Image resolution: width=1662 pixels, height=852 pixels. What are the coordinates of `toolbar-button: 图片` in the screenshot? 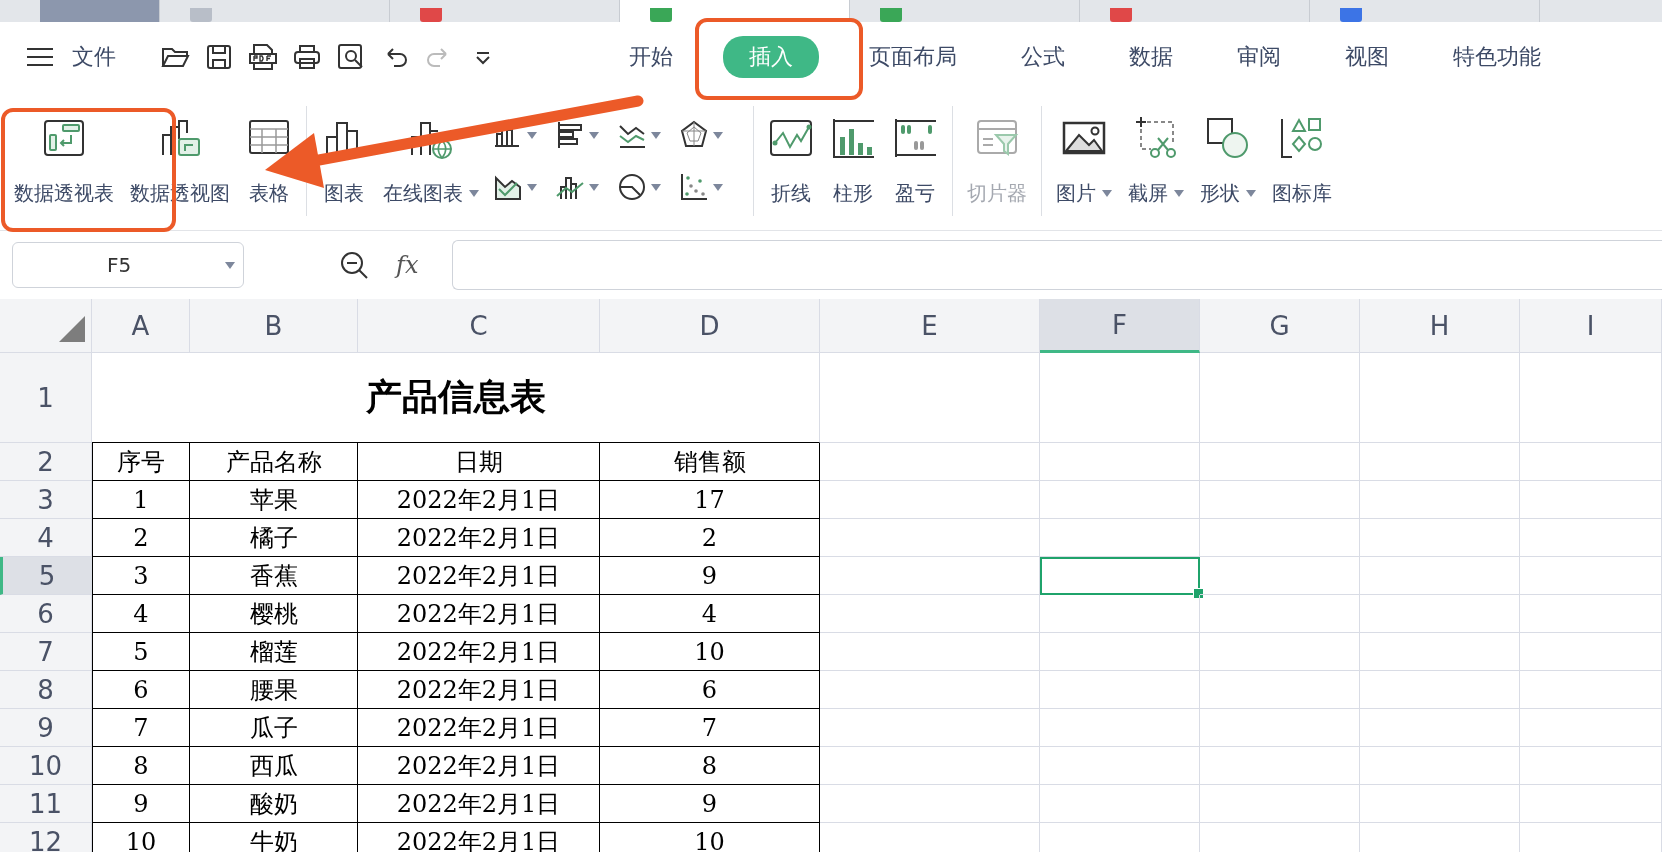 It's located at (1084, 161).